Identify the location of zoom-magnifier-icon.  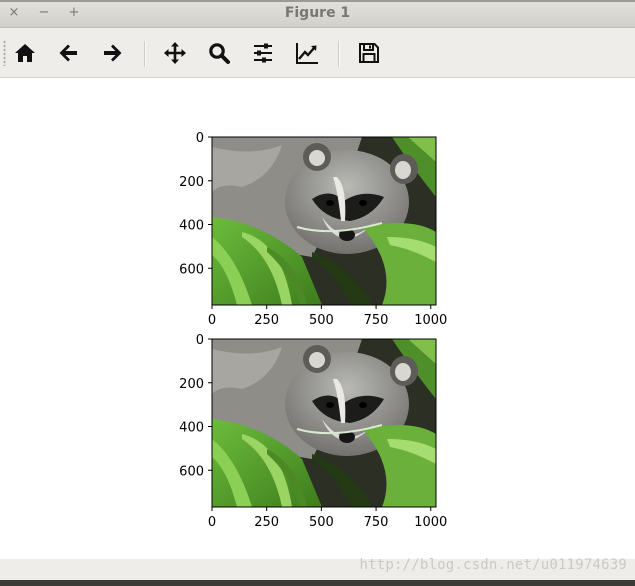
(219, 53).